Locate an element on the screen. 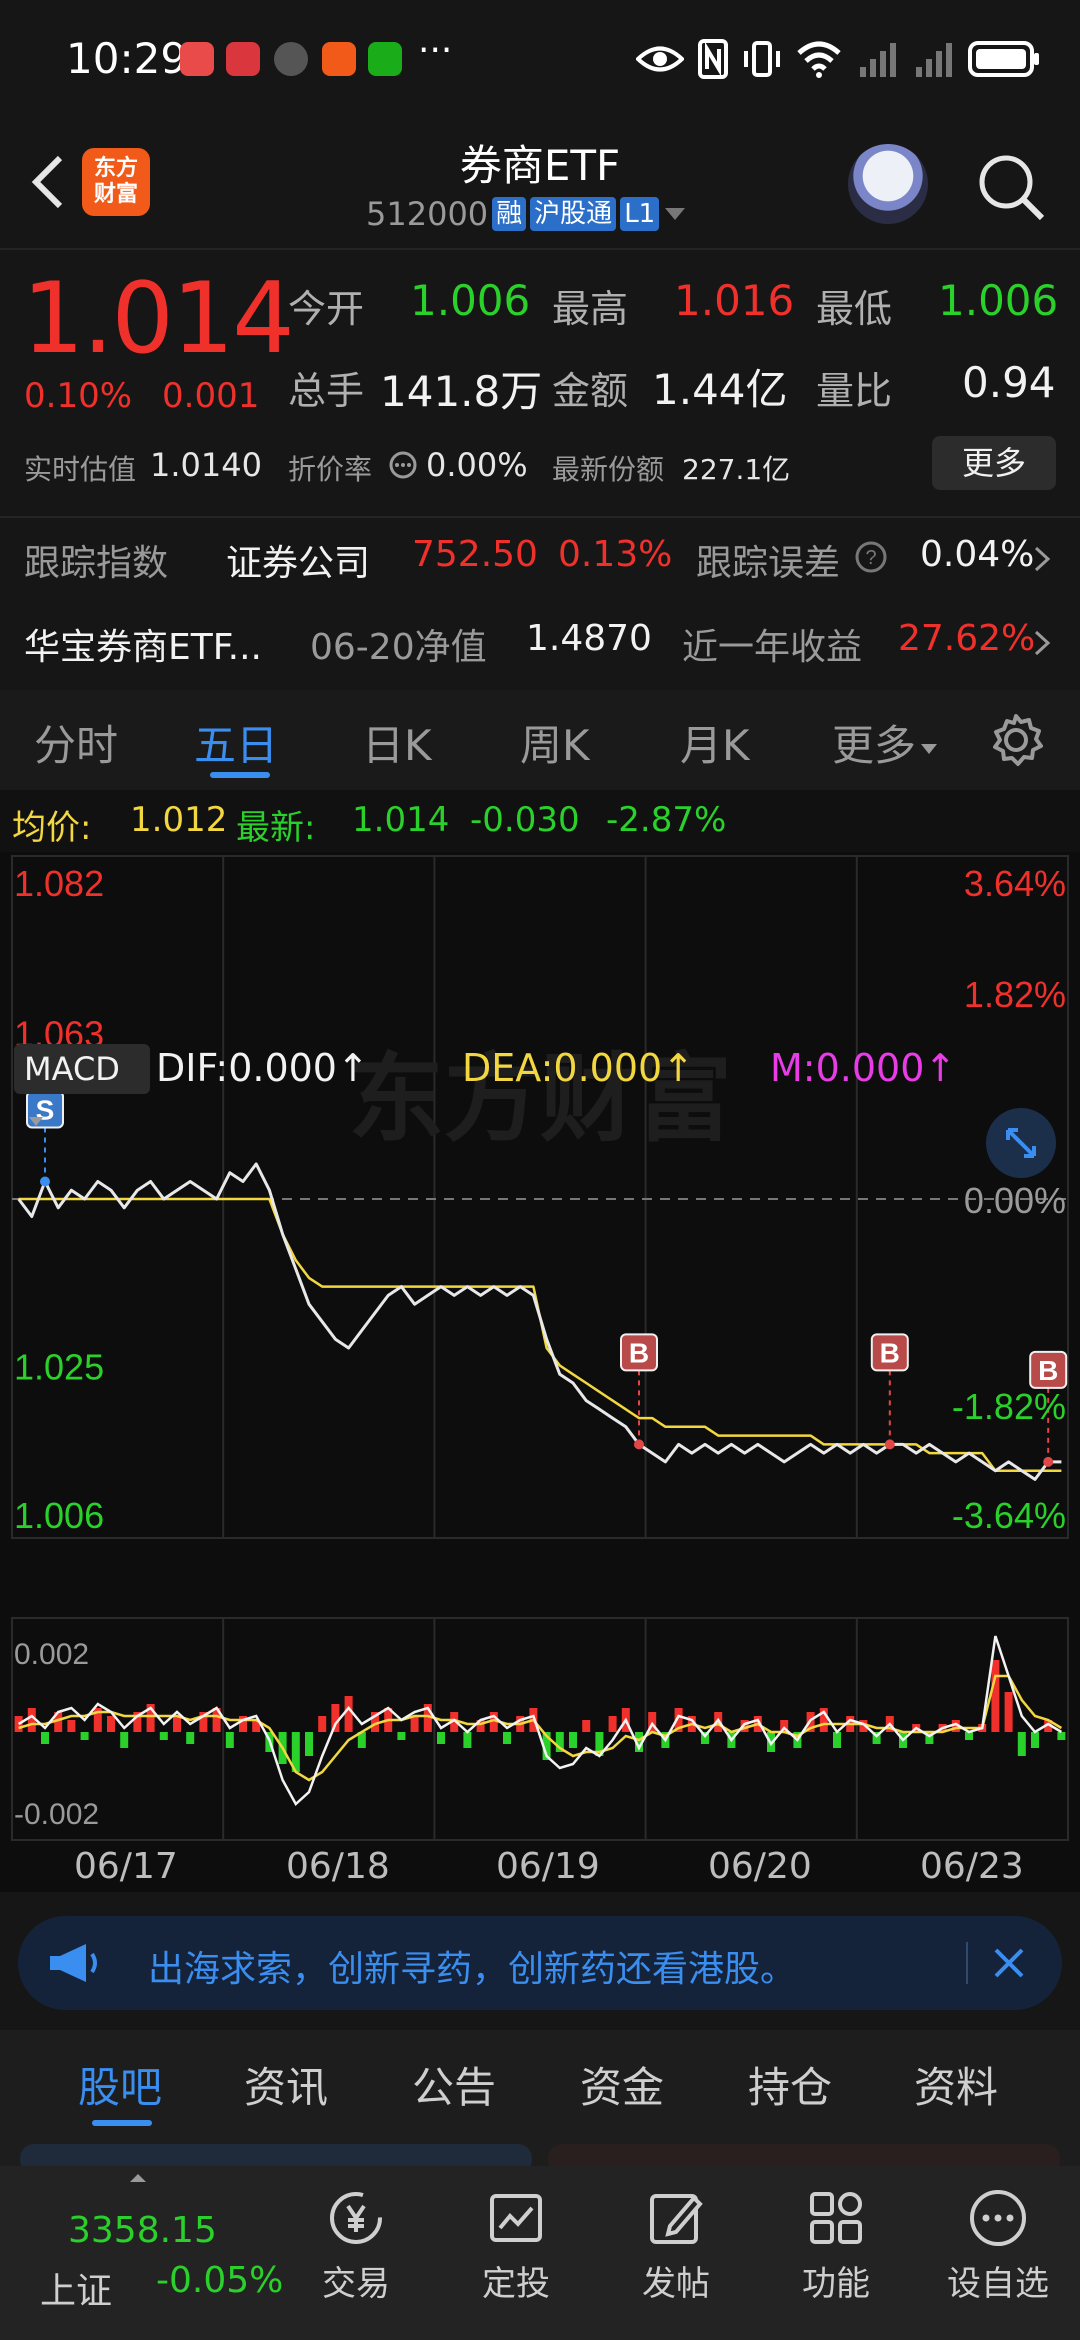 The width and height of the screenshot is (1080, 2340). y-percent-label: -1.82% is located at coordinates (1009, 1406).